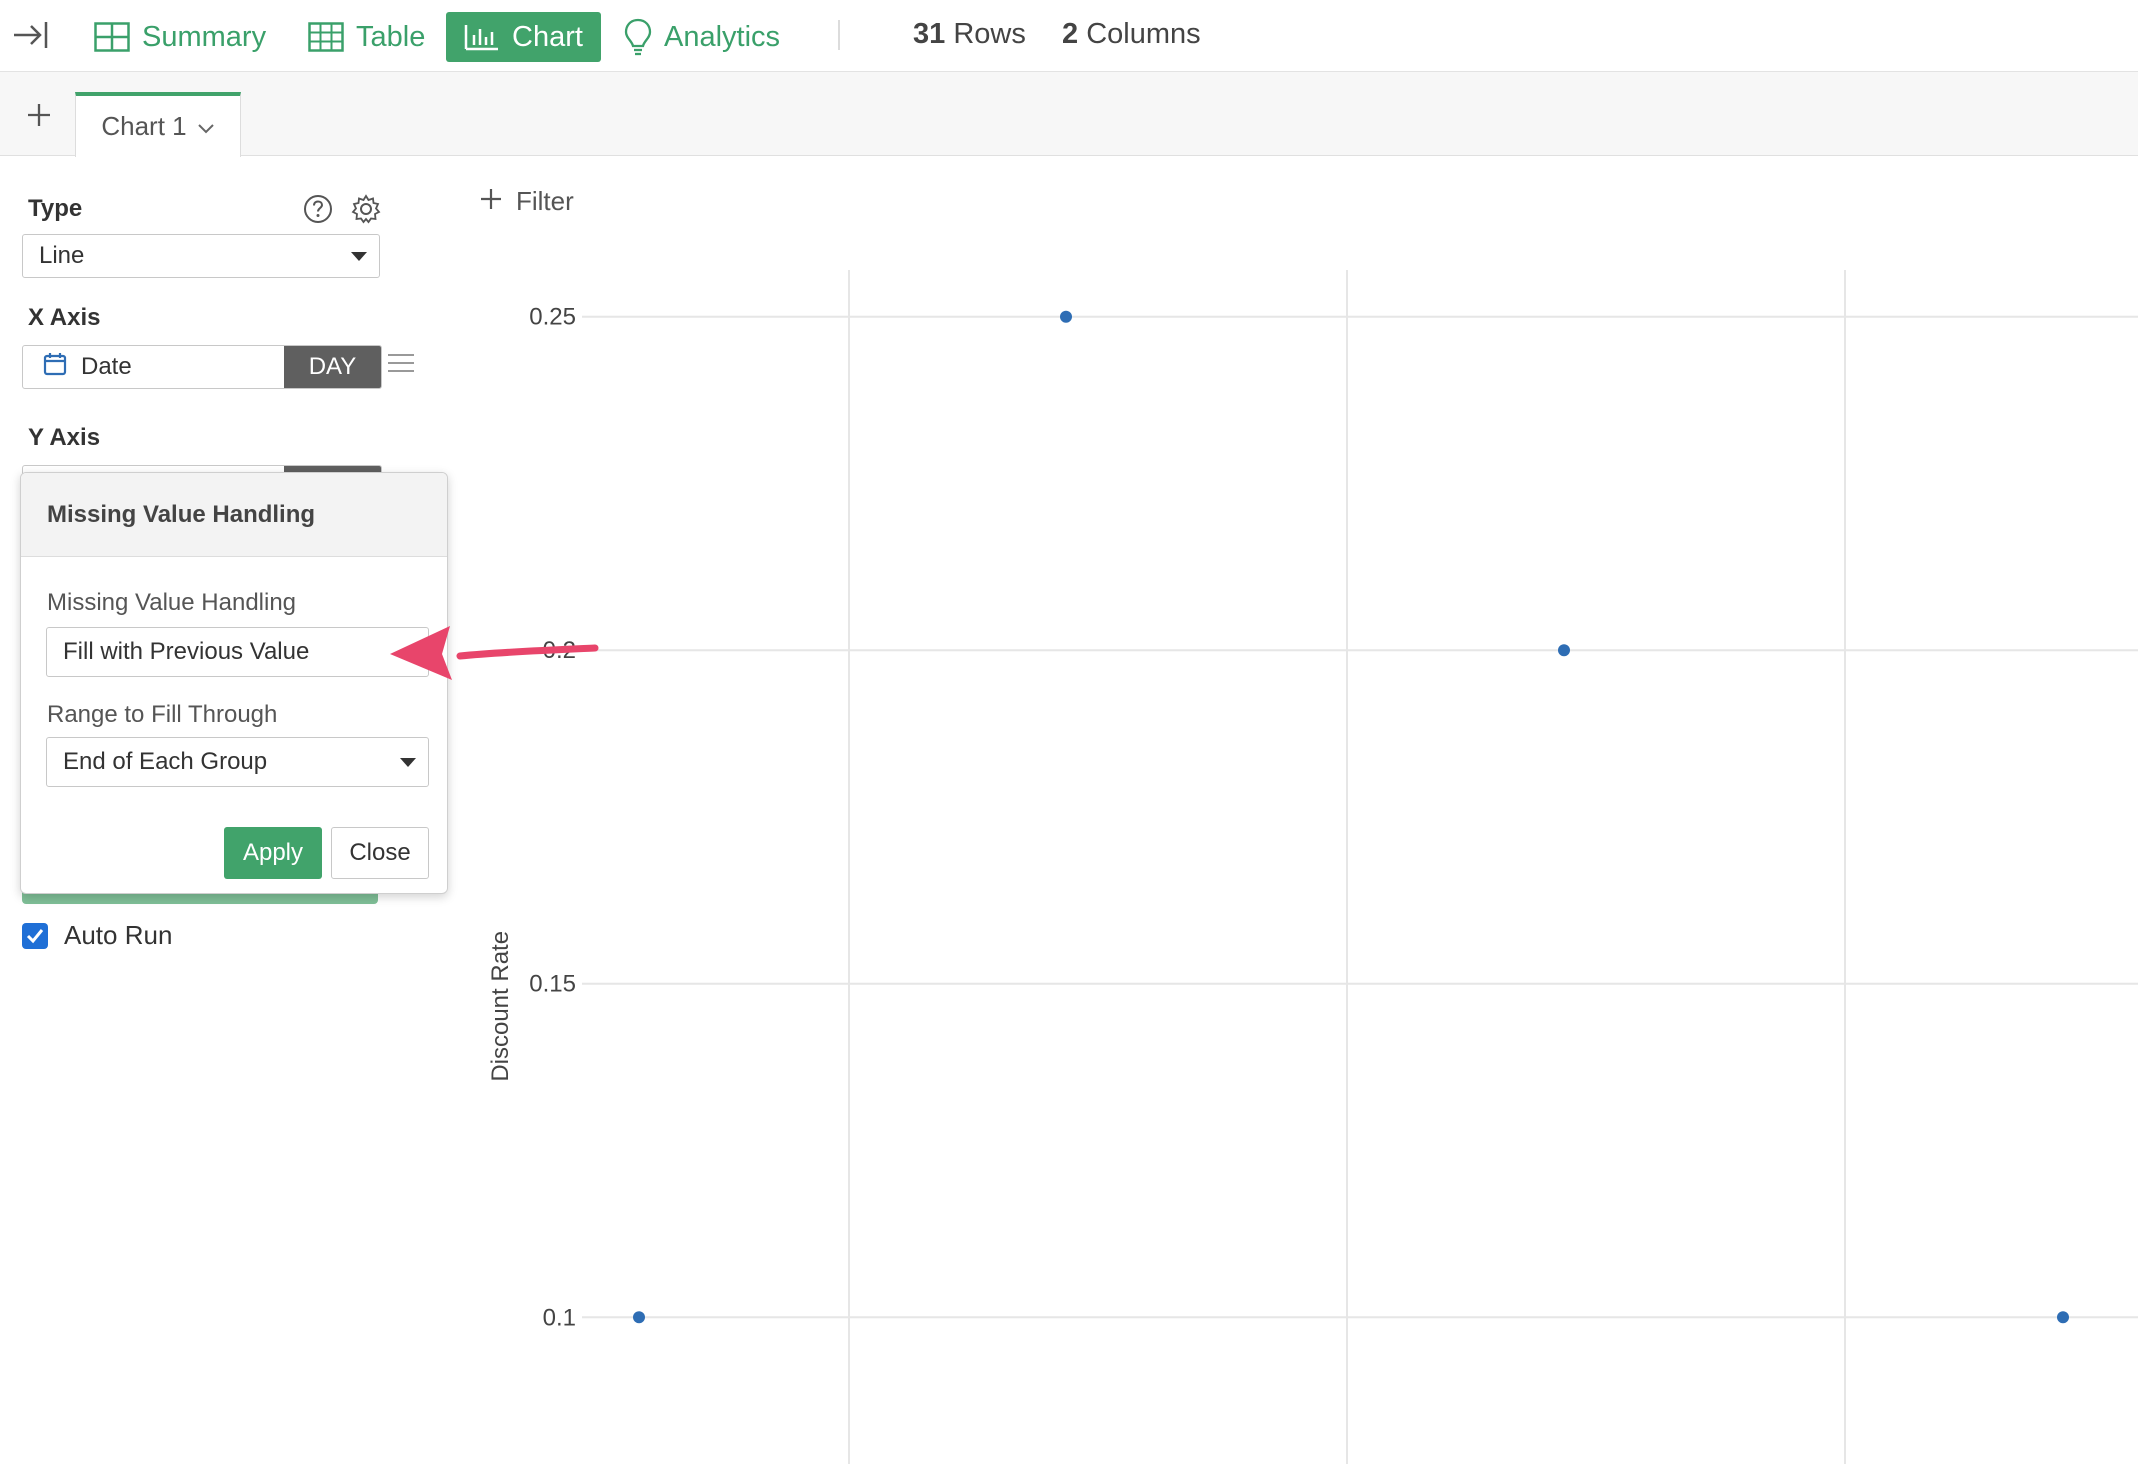  What do you see at coordinates (165, 761) in the screenshot?
I see `range-to-fill-value: End of Each Group` at bounding box center [165, 761].